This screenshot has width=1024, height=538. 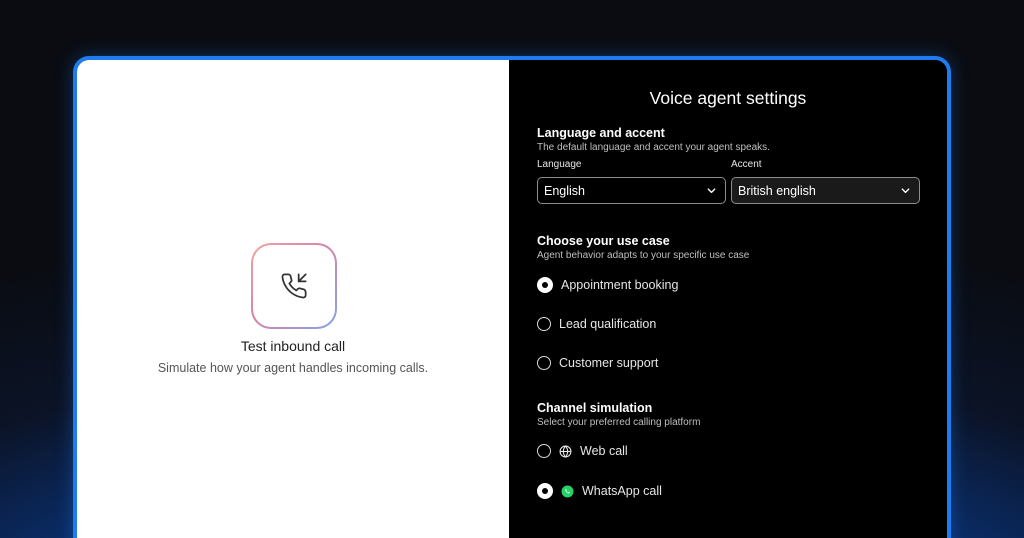 I want to click on accent-label: Accent, so click(x=746, y=164).